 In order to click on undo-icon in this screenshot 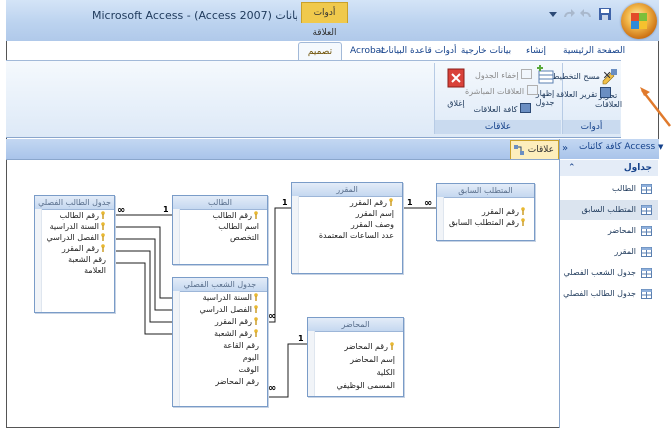, I will do `click(586, 14)`.